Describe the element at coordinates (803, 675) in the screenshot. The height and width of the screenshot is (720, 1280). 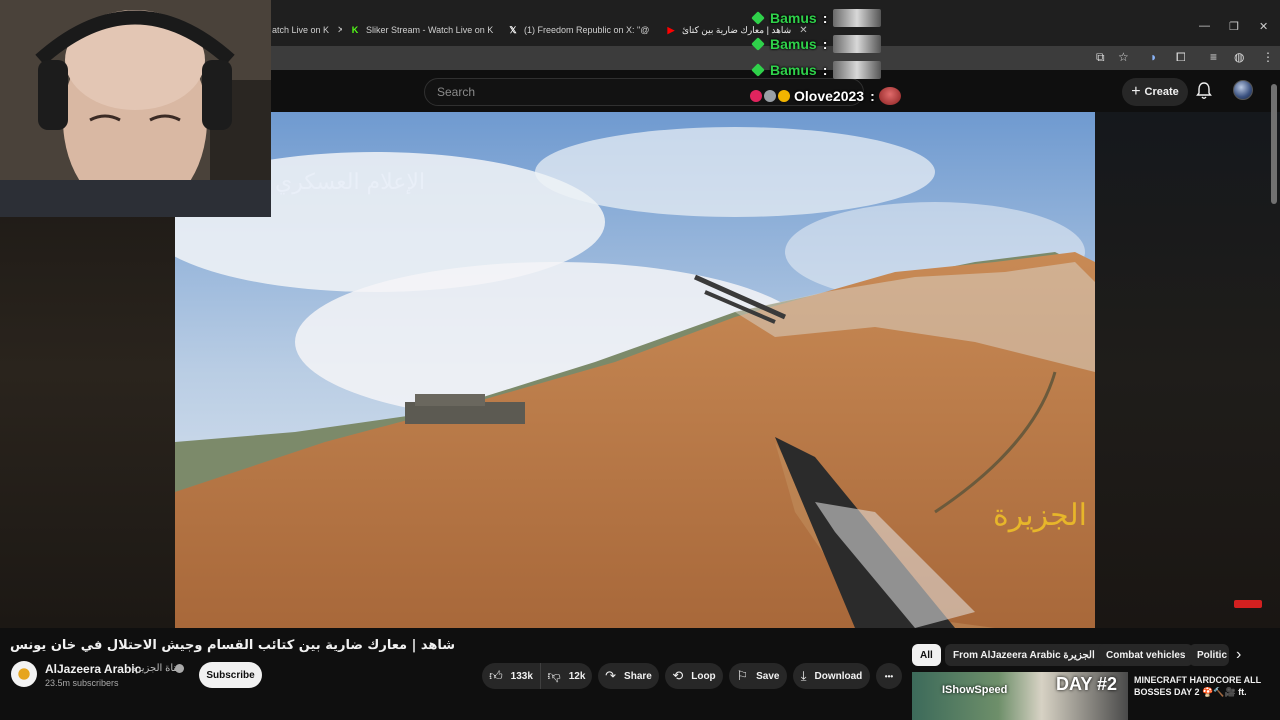
I see `download-icon: ⤓` at that location.